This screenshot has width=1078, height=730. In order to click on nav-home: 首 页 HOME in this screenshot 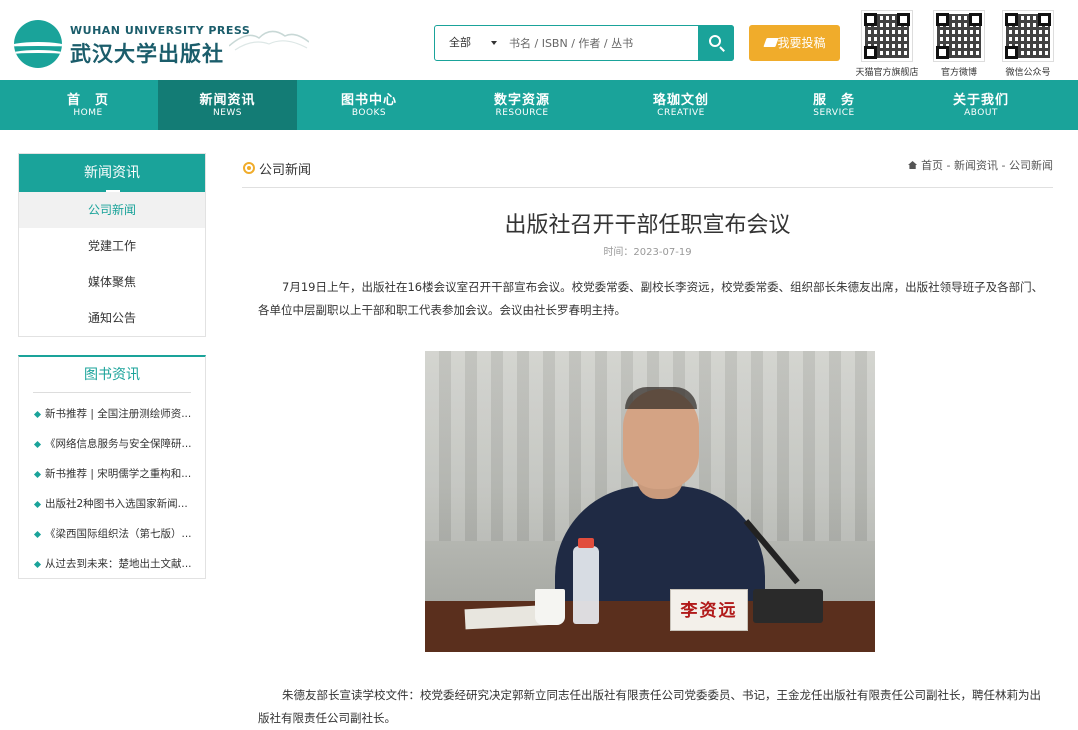, I will do `click(88, 105)`.